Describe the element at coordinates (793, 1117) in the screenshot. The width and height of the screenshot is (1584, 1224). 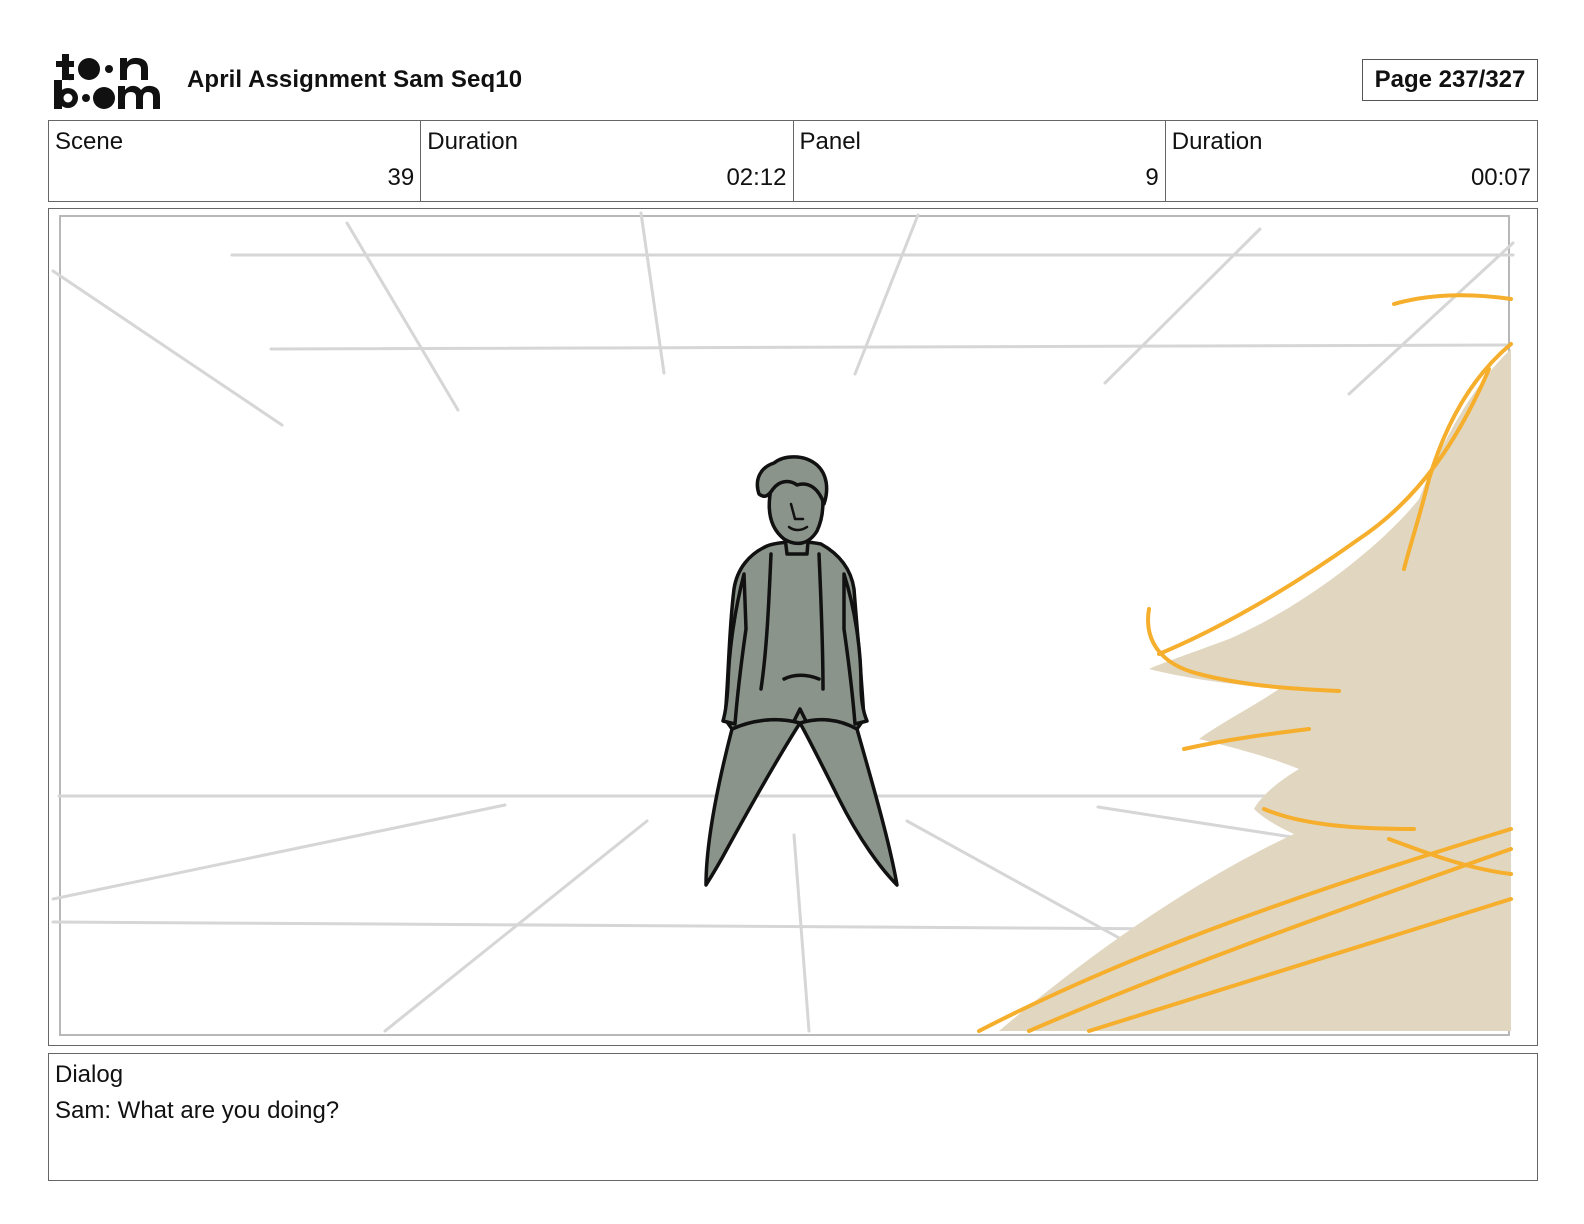
I see `dialog-box: Dialog Sam: What are you doing?` at that location.